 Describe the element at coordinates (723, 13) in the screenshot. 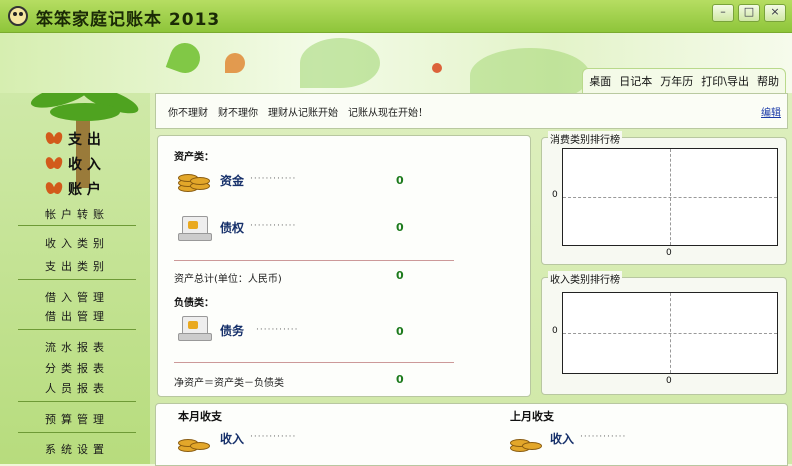

I see `minimize-button: –` at that location.